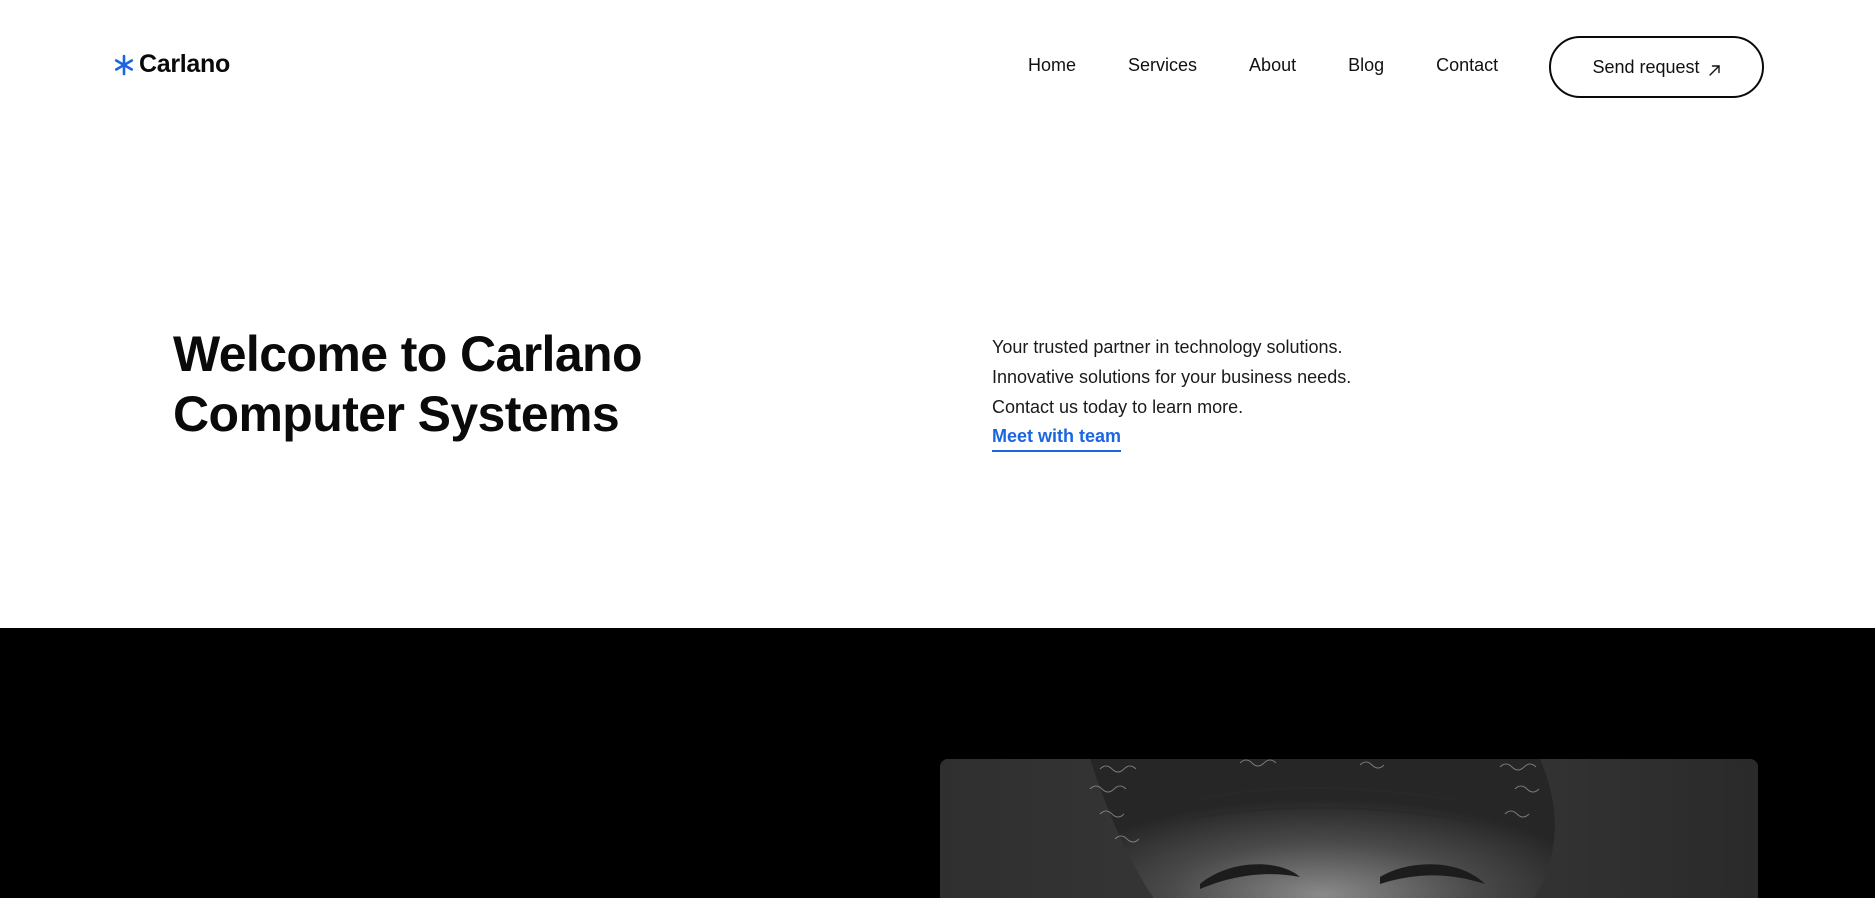 This screenshot has height=898, width=1875. What do you see at coordinates (1052, 65) in the screenshot?
I see `nav-home: Home` at bounding box center [1052, 65].